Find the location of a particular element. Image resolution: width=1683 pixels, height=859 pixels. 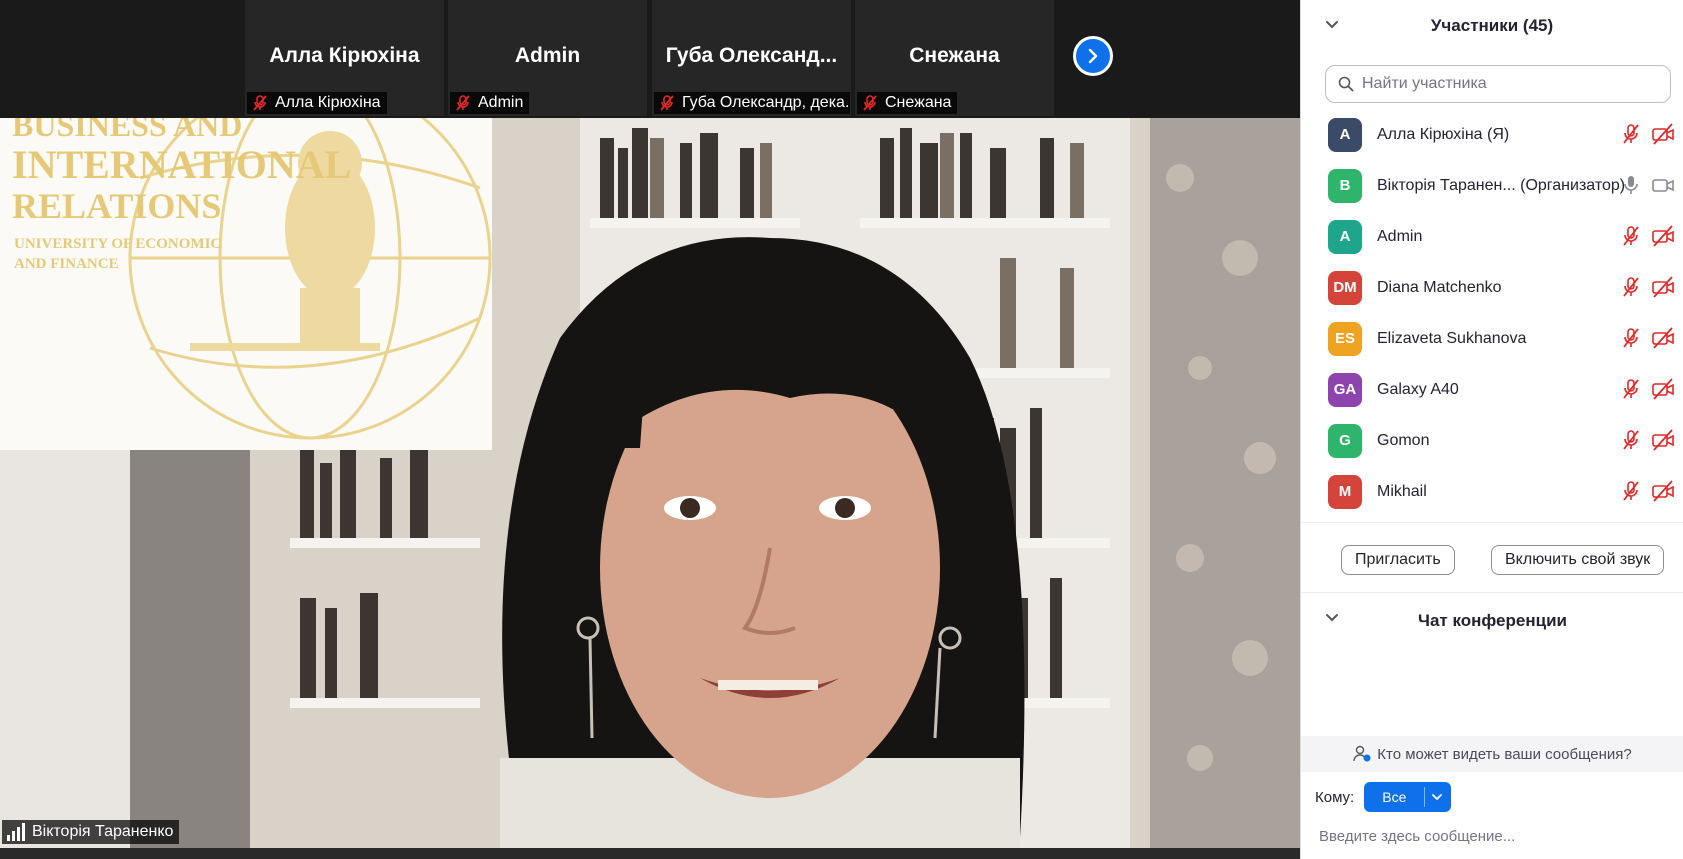

thumbnail-label: Снежана is located at coordinates (907, 103).